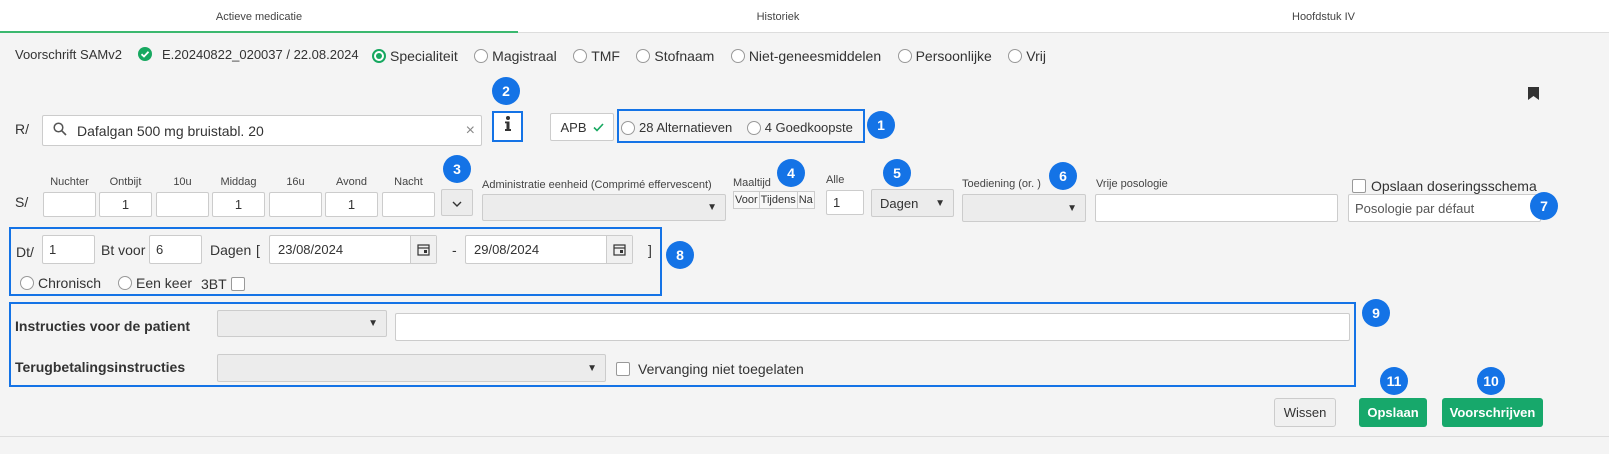 The width and height of the screenshot is (1609, 454). What do you see at coordinates (1376, 313) in the screenshot?
I see `annotation-badge-9: 9` at bounding box center [1376, 313].